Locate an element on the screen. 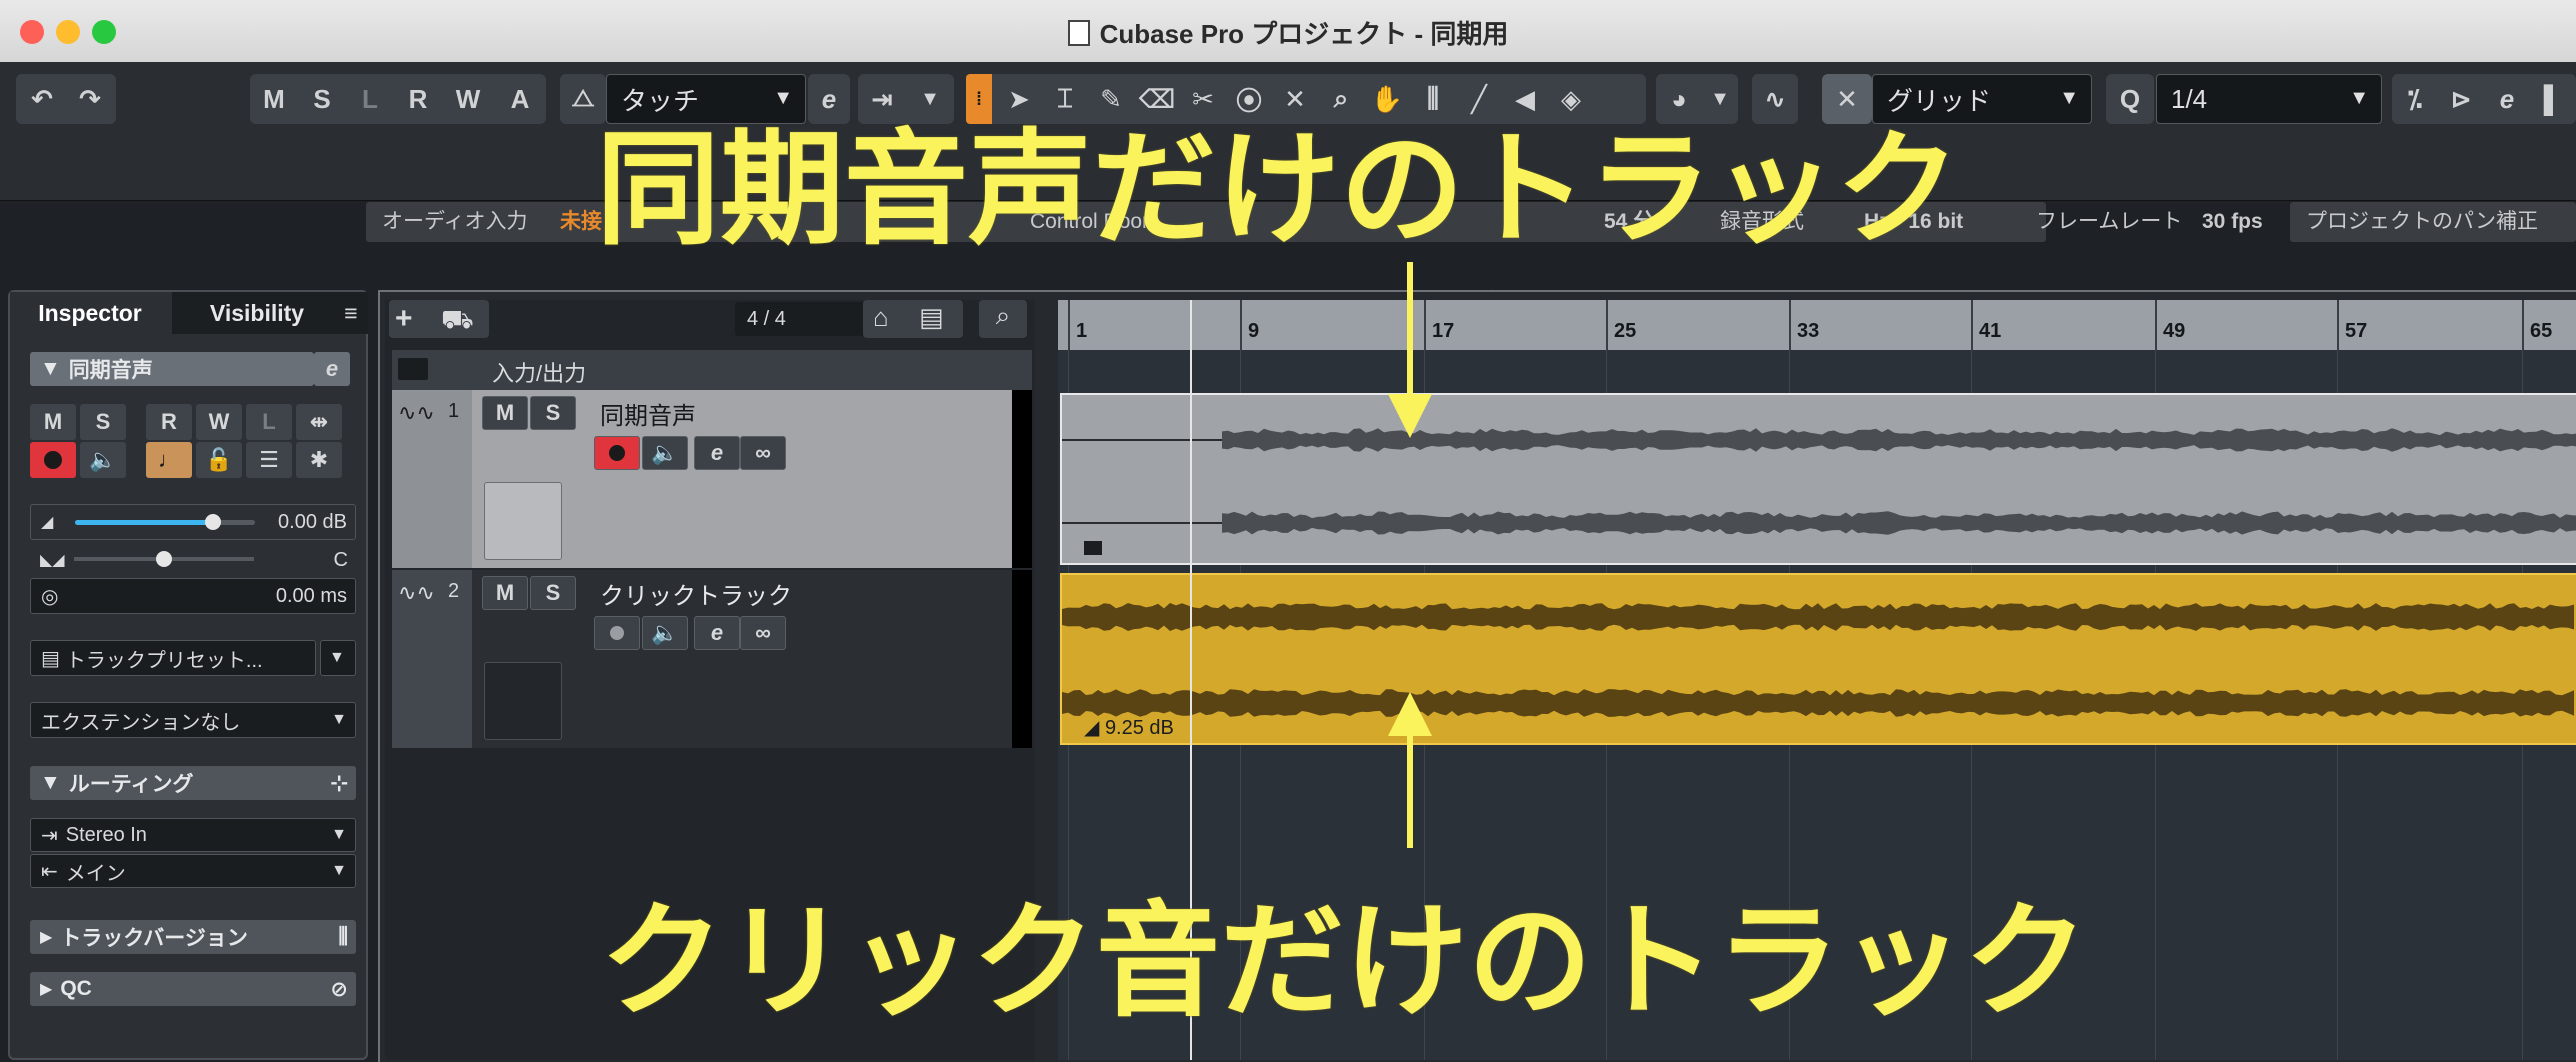 Image resolution: width=2576 pixels, height=1062 pixels. track-1-monitor-icon: 🔈 is located at coordinates (665, 453).